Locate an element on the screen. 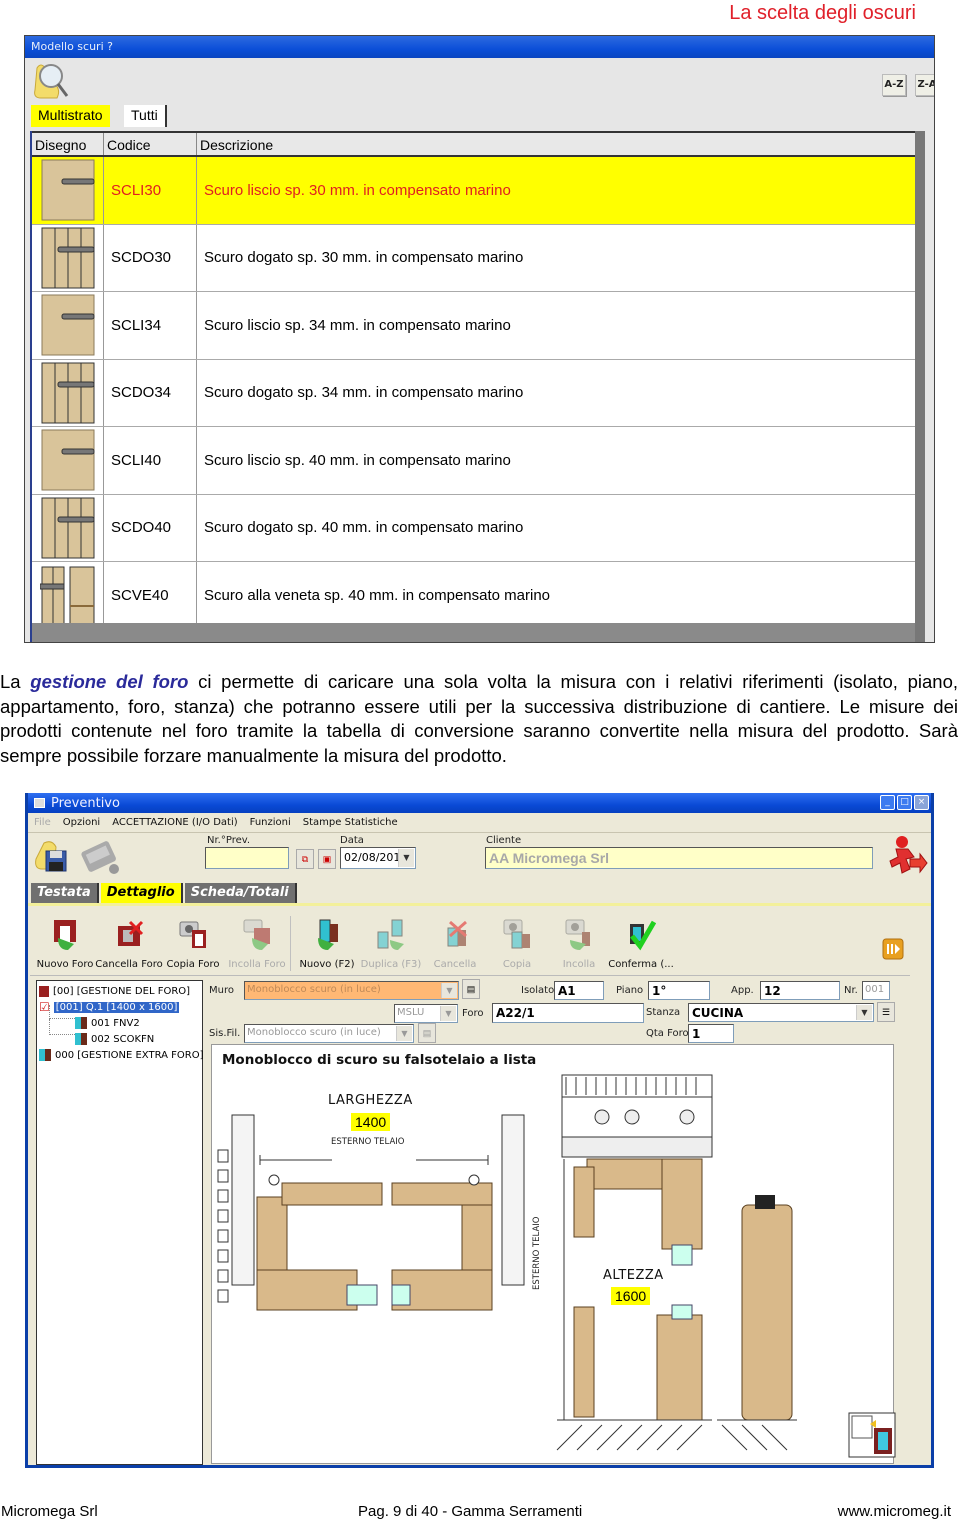  piano-input: 1° is located at coordinates (679, 990).